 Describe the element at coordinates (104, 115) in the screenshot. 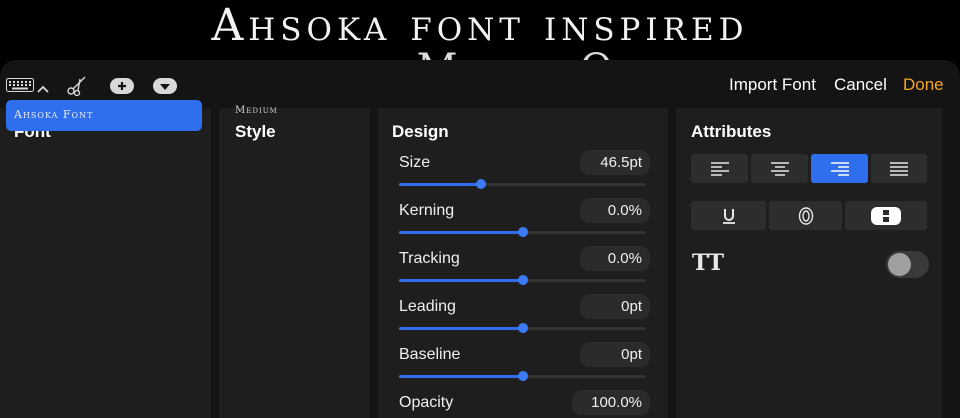

I see `font-list-item-selected: Ahsoka Font` at that location.